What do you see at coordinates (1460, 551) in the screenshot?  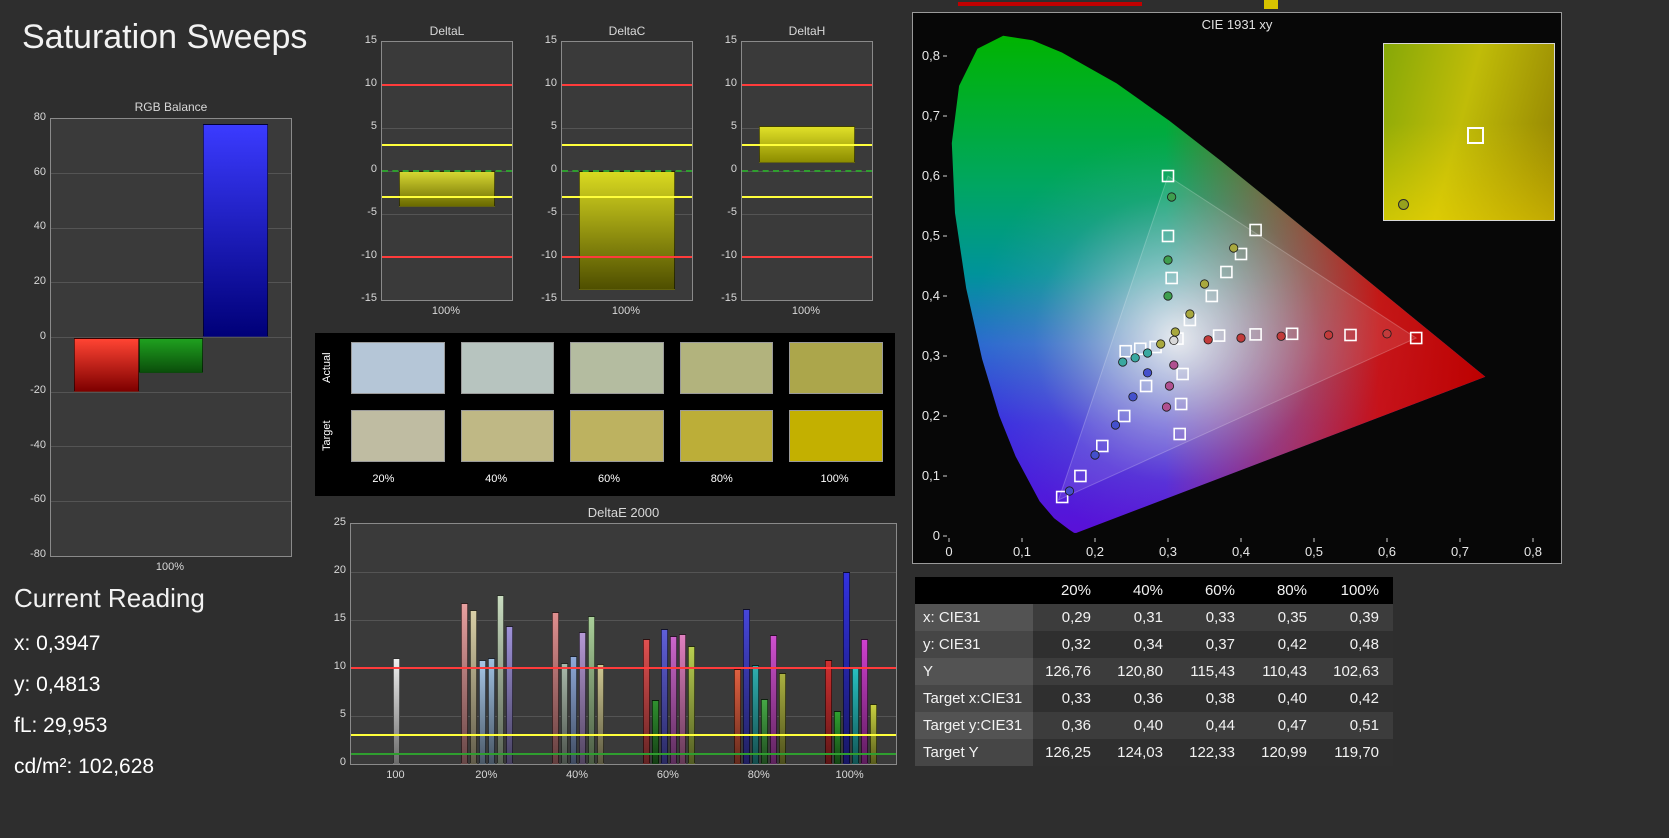 I see `cie-x-tick: 0,7` at bounding box center [1460, 551].